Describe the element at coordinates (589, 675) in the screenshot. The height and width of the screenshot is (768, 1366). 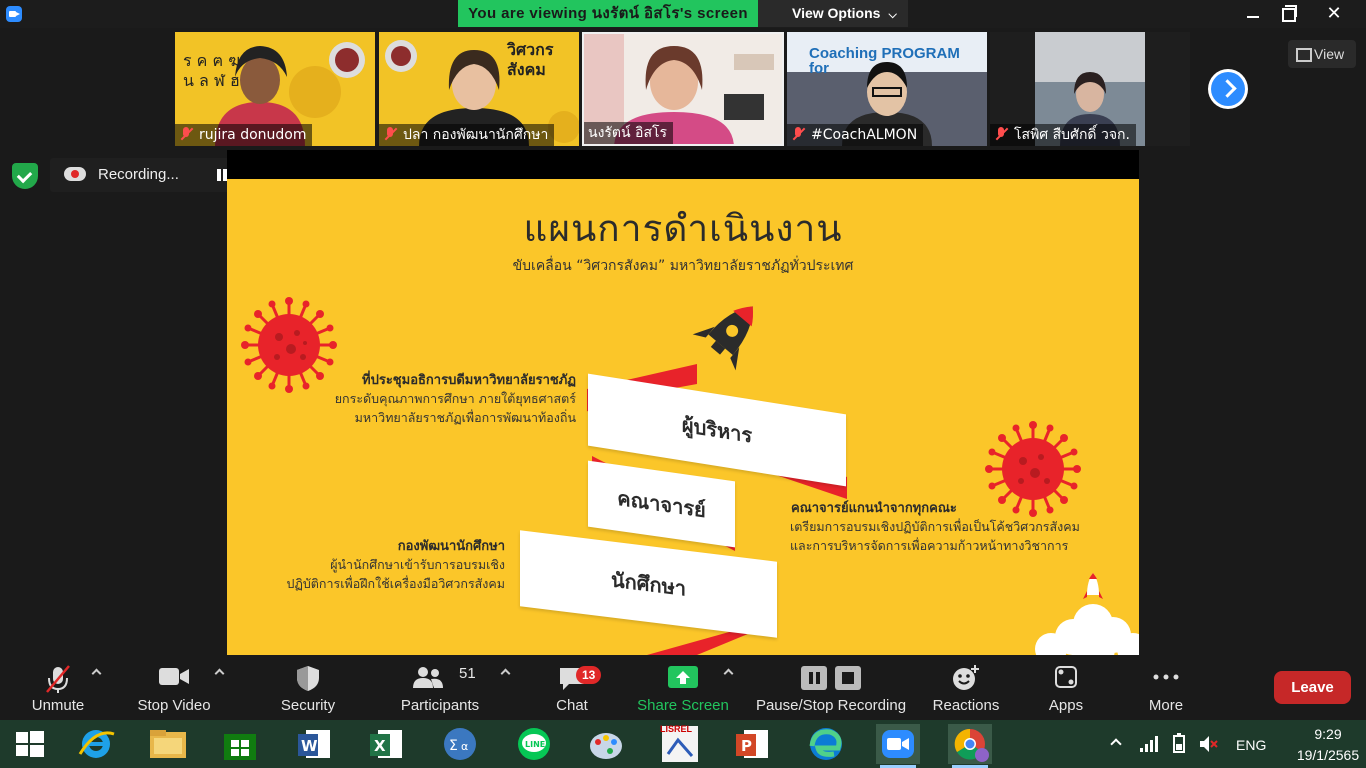
I see `chat-unread-badge: 13` at that location.